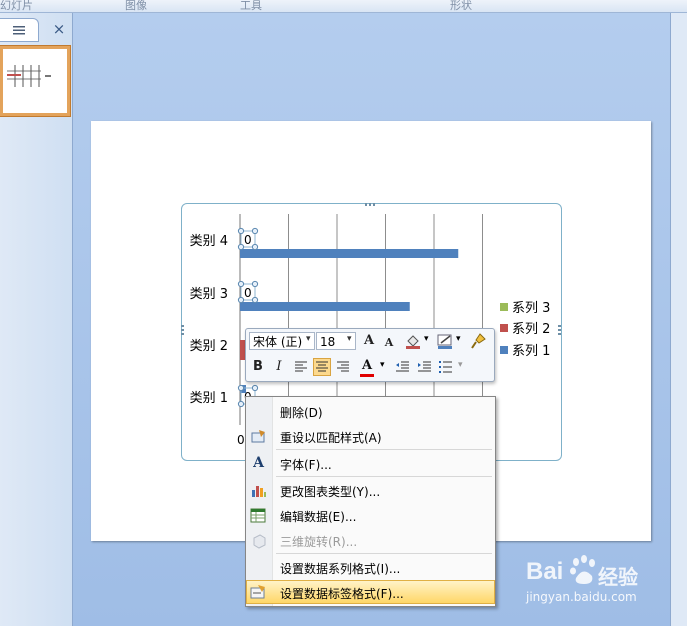 The width and height of the screenshot is (687, 626). I want to click on ribbon-strip: 幻灯片 图像 工具 形状, so click(343, 6).